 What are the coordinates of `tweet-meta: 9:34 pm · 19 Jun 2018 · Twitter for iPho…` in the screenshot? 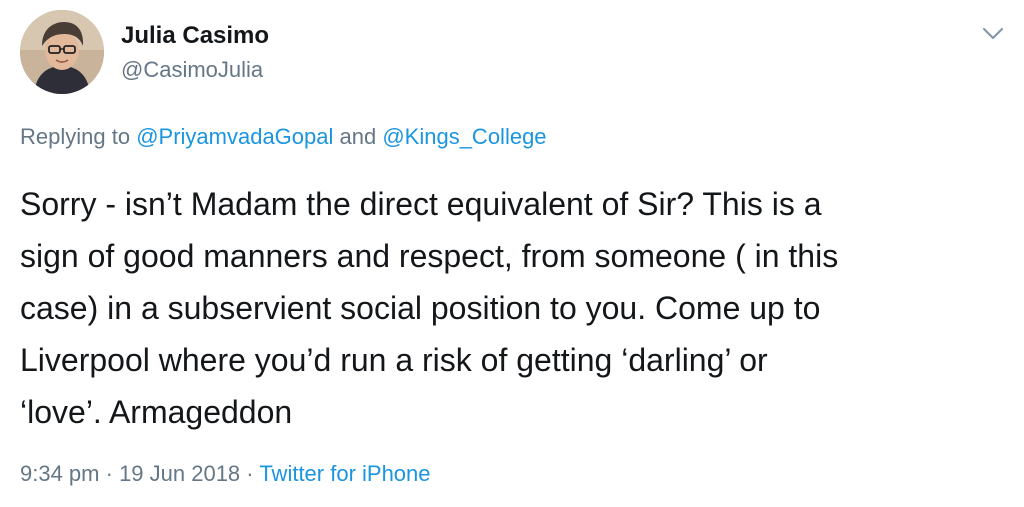 It's located at (225, 474).